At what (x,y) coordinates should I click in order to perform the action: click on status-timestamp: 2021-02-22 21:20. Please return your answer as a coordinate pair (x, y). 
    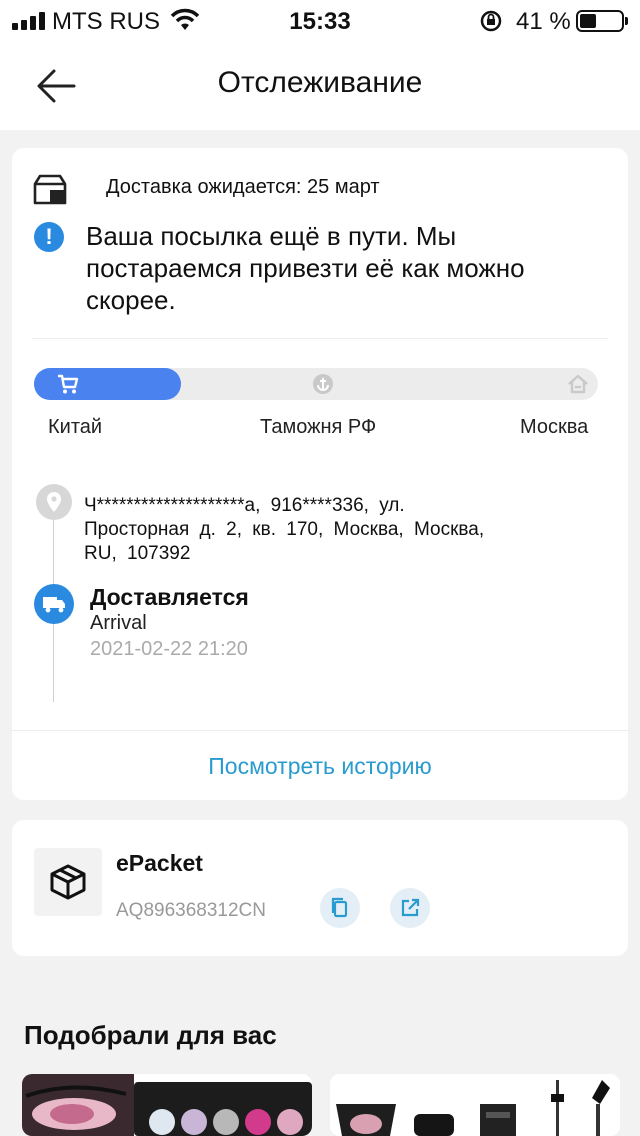
    Looking at the image, I should click on (169, 649).